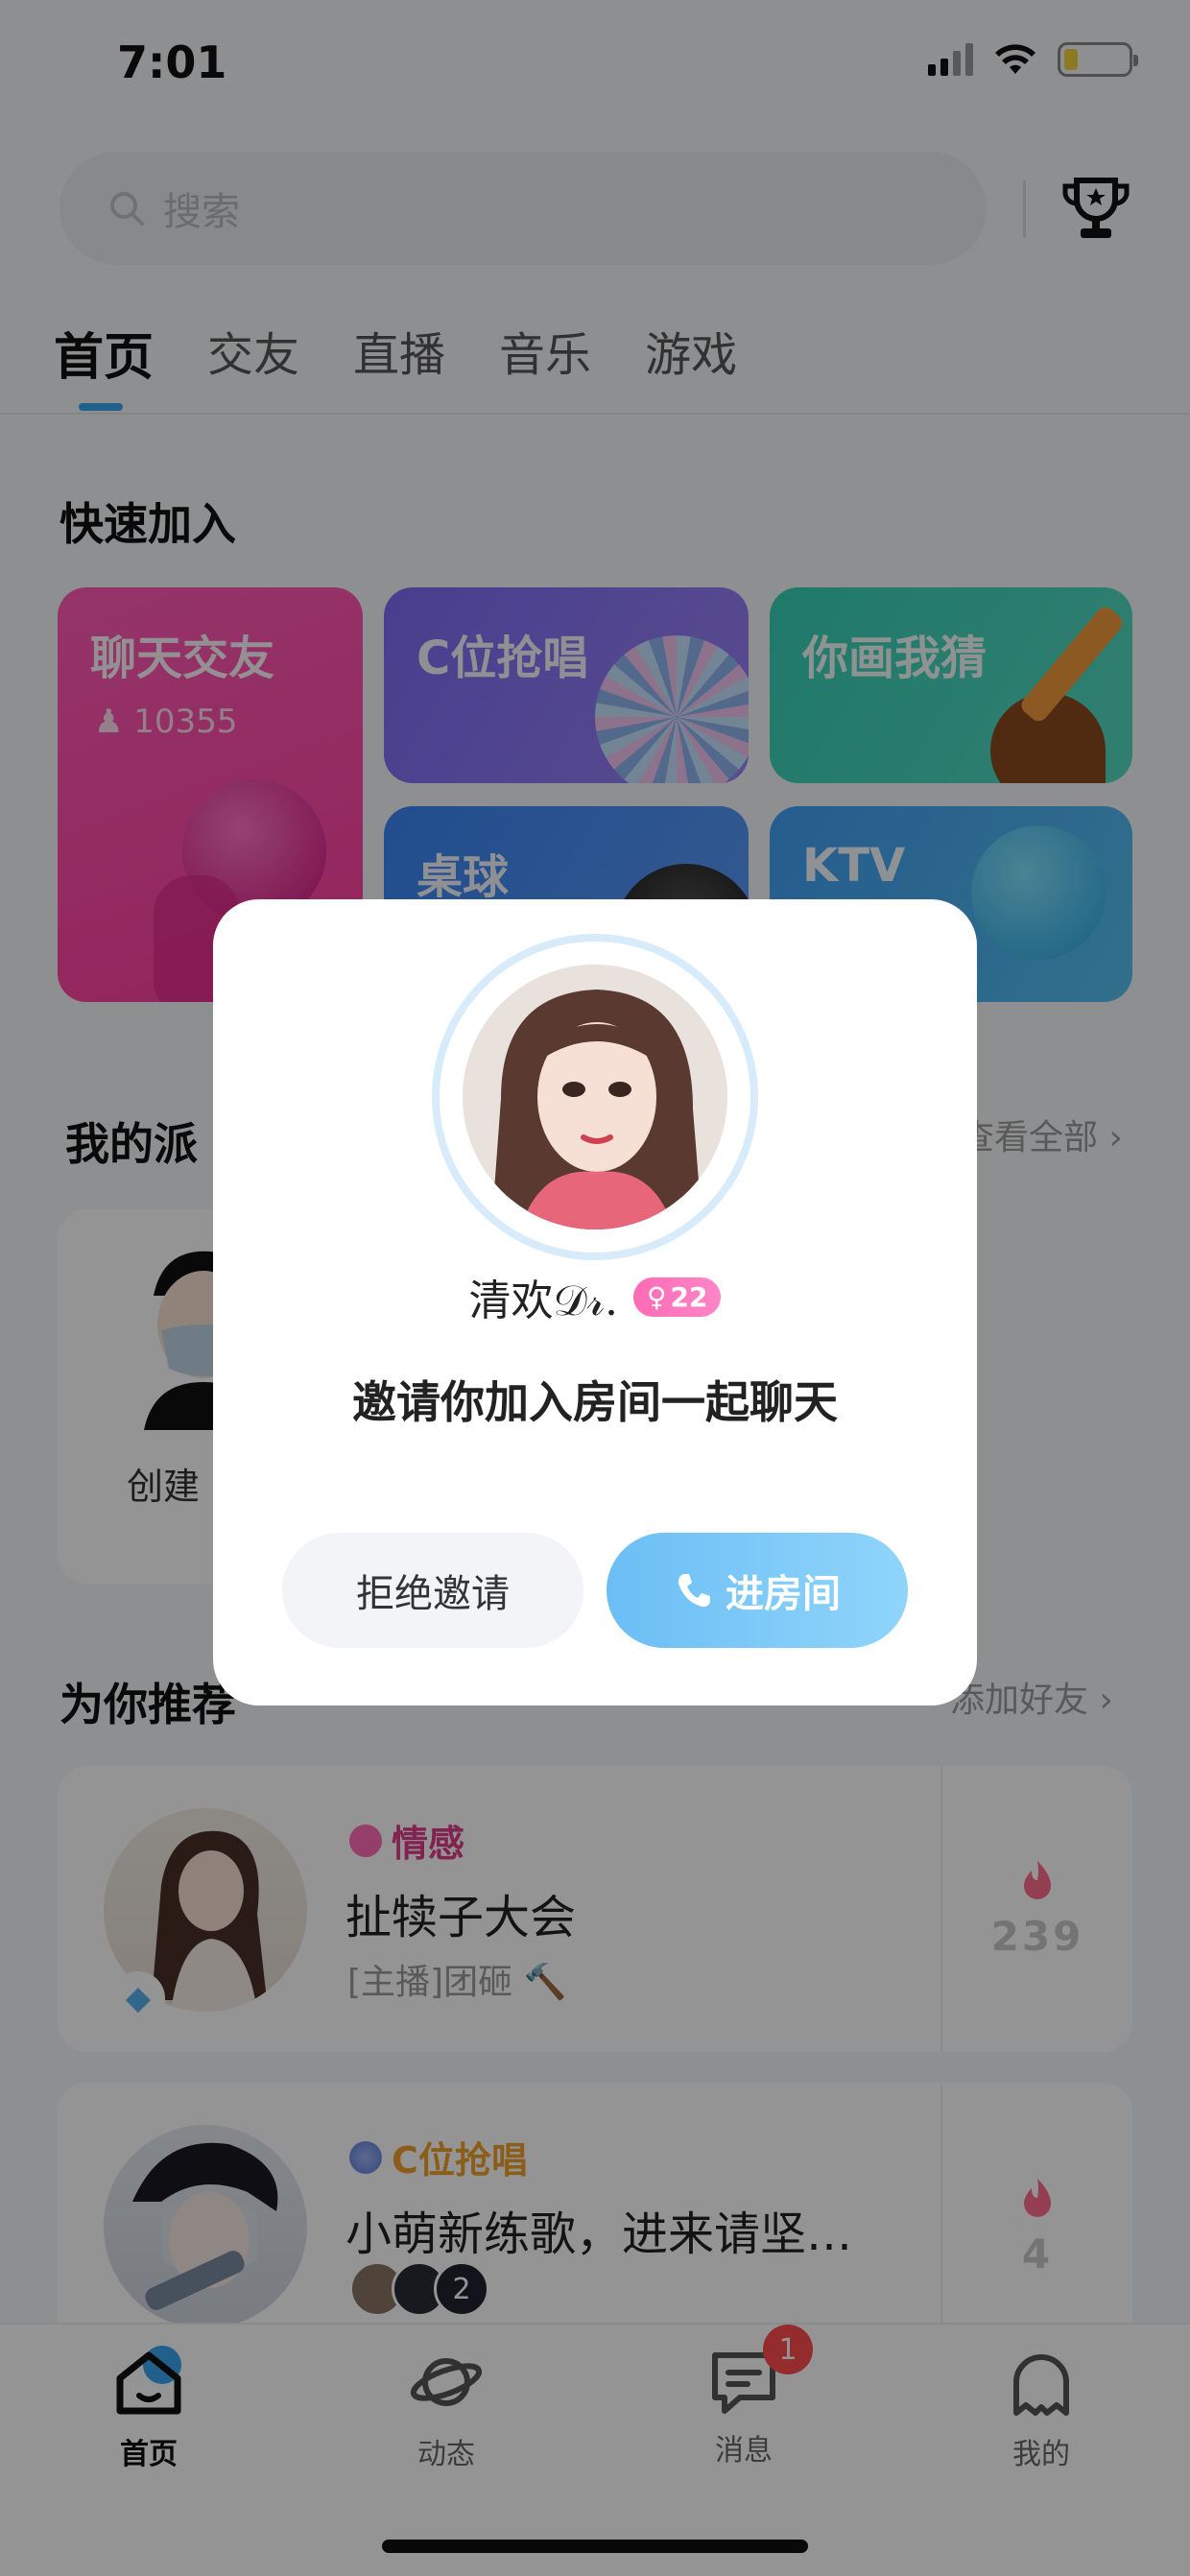 This screenshot has height=2576, width=1190. What do you see at coordinates (595, 1402) in the screenshot?
I see `invite-message: 邀请你加入房间一起聊天` at bounding box center [595, 1402].